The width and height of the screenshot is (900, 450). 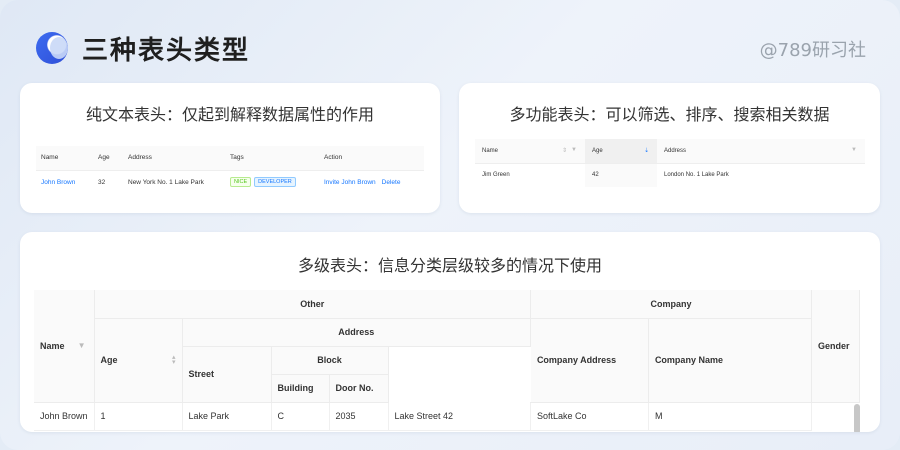 I want to click on invite-link: Invite John Brown, so click(x=350, y=182).